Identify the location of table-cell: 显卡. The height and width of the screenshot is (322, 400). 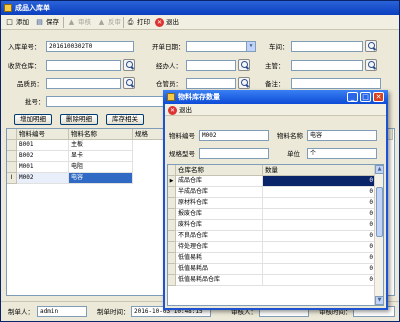
(101, 156).